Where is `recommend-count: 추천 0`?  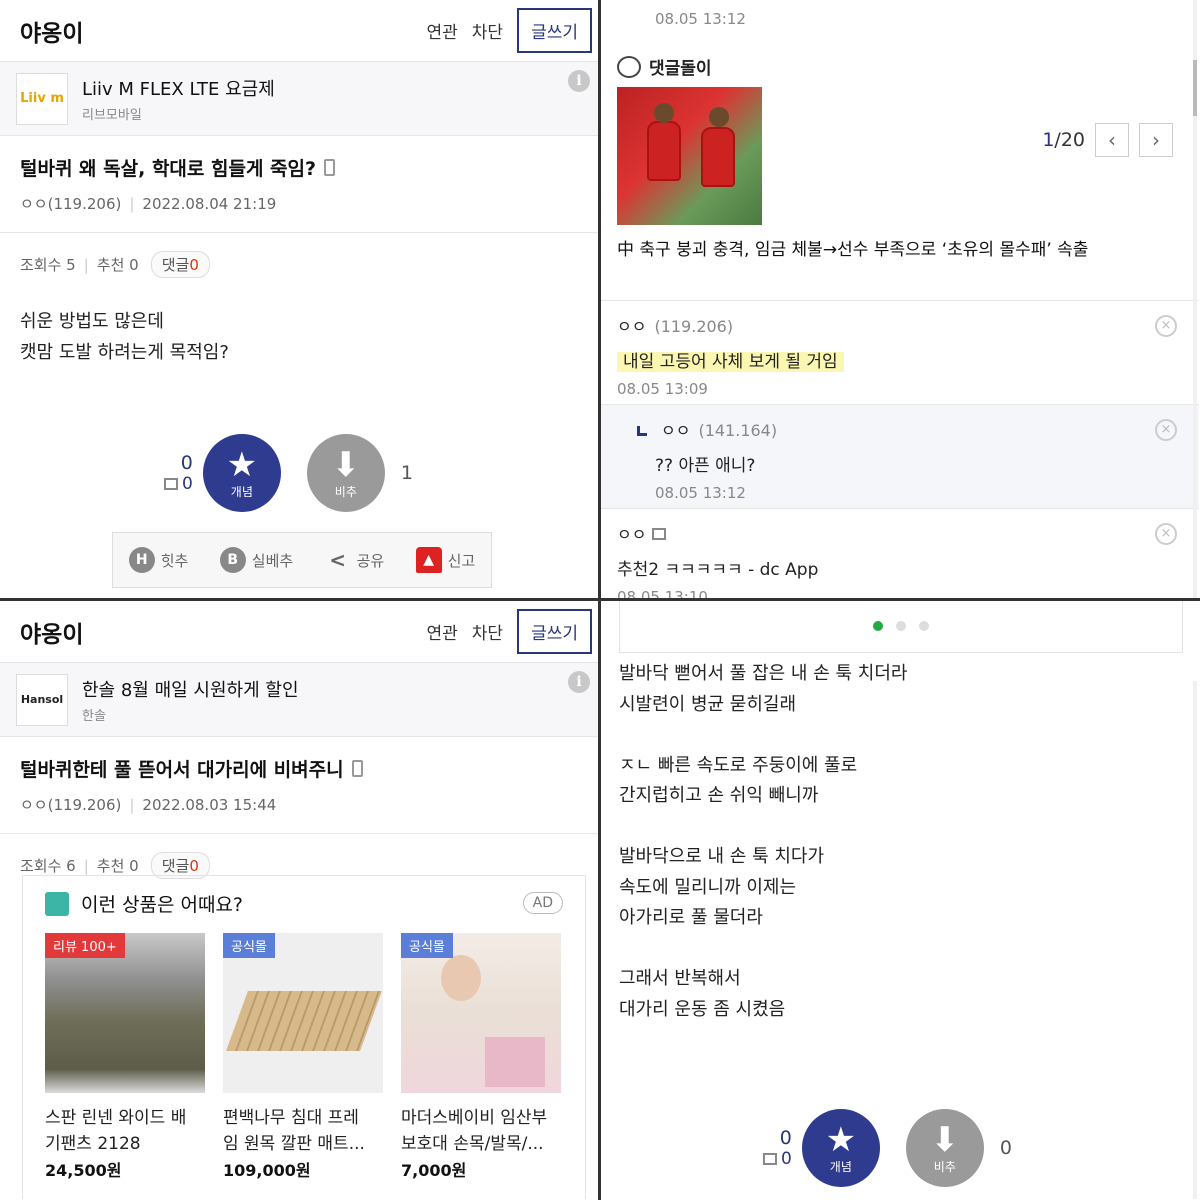
recommend-count: 추천 0 is located at coordinates (117, 265).